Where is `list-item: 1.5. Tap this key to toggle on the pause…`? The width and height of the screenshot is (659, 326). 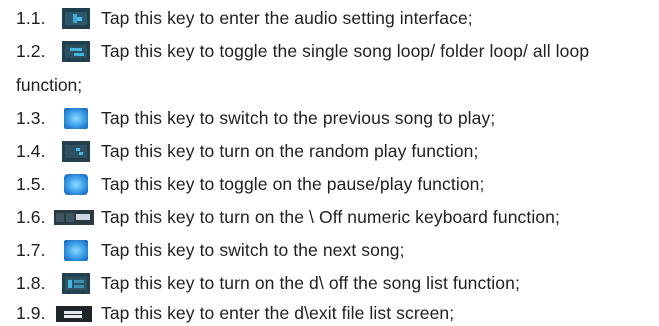
list-item: 1.5. Tap this key to toggle on the pause… is located at coordinates (250, 184).